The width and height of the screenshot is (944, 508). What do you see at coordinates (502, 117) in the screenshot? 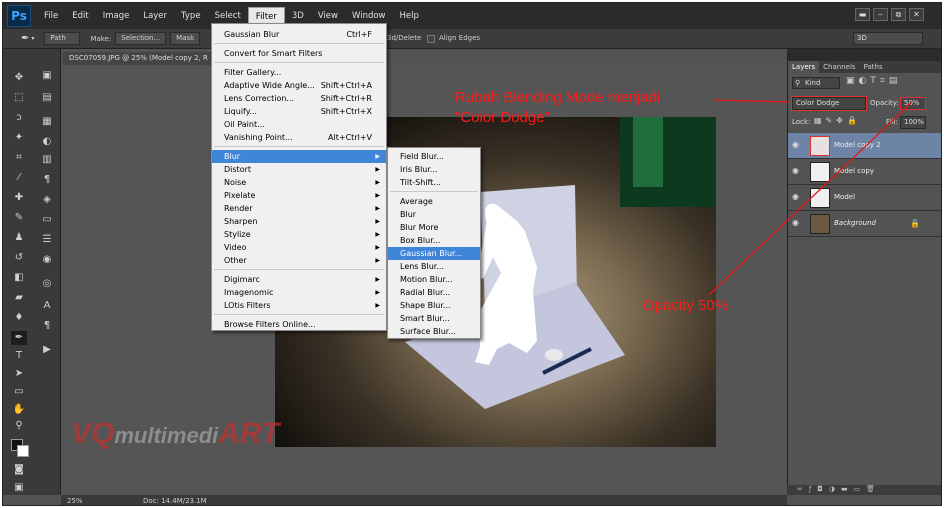
I see `annotation-blend-mode-line2: "Color Dodge"` at bounding box center [502, 117].